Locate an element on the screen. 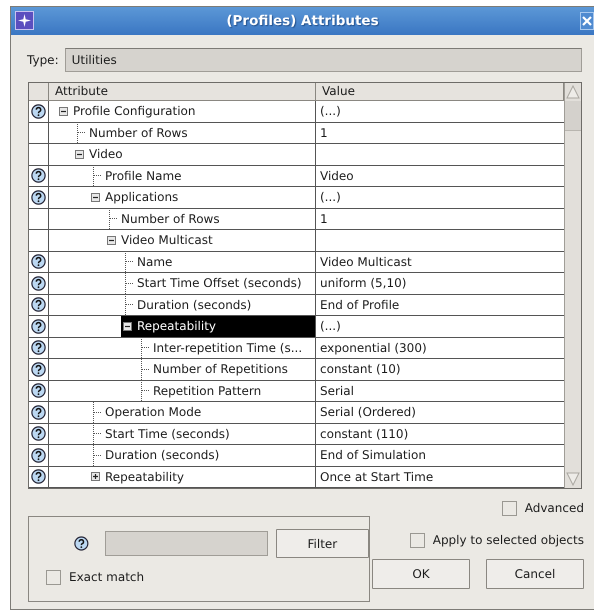 This screenshot has height=616, width=594. attribute-value: End of Simulation is located at coordinates (373, 455).